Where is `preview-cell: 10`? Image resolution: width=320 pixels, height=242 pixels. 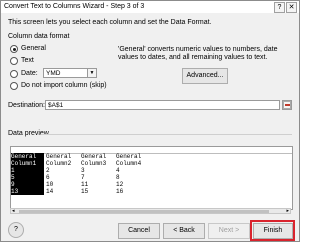
preview-cell: 10 is located at coordinates (50, 184).